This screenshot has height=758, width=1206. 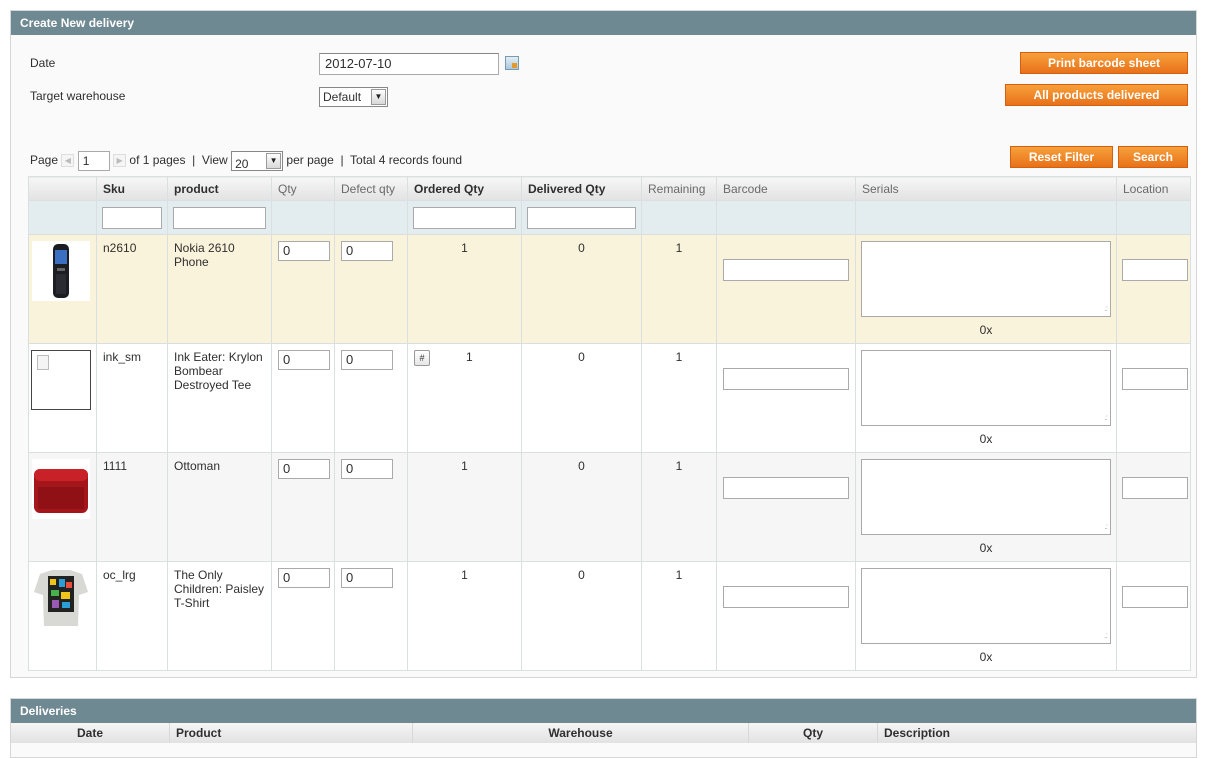 I want to click on table-row: n2610 Nokia 2610 Phone 0 0 1 0 1 .: 0x, so click(x=609, y=289).